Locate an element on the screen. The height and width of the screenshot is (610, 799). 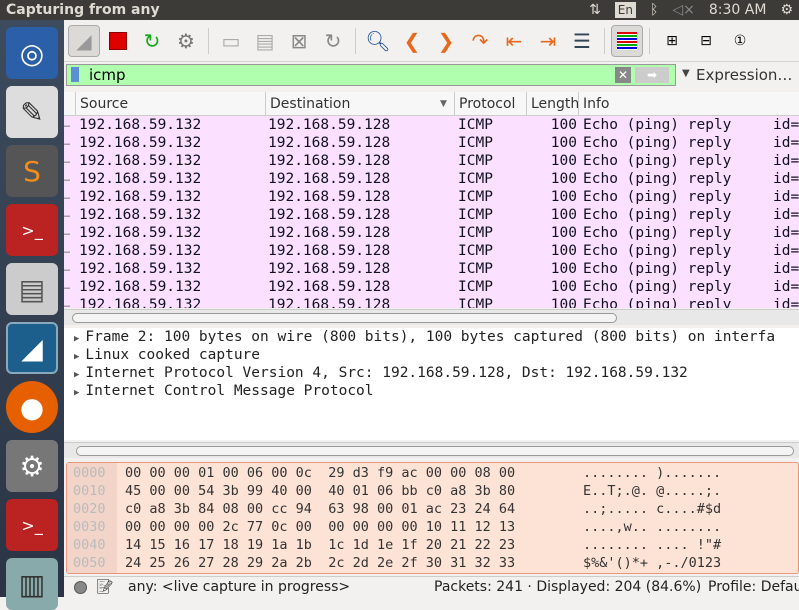
trash-icon: ▥ is located at coordinates (32, 584).